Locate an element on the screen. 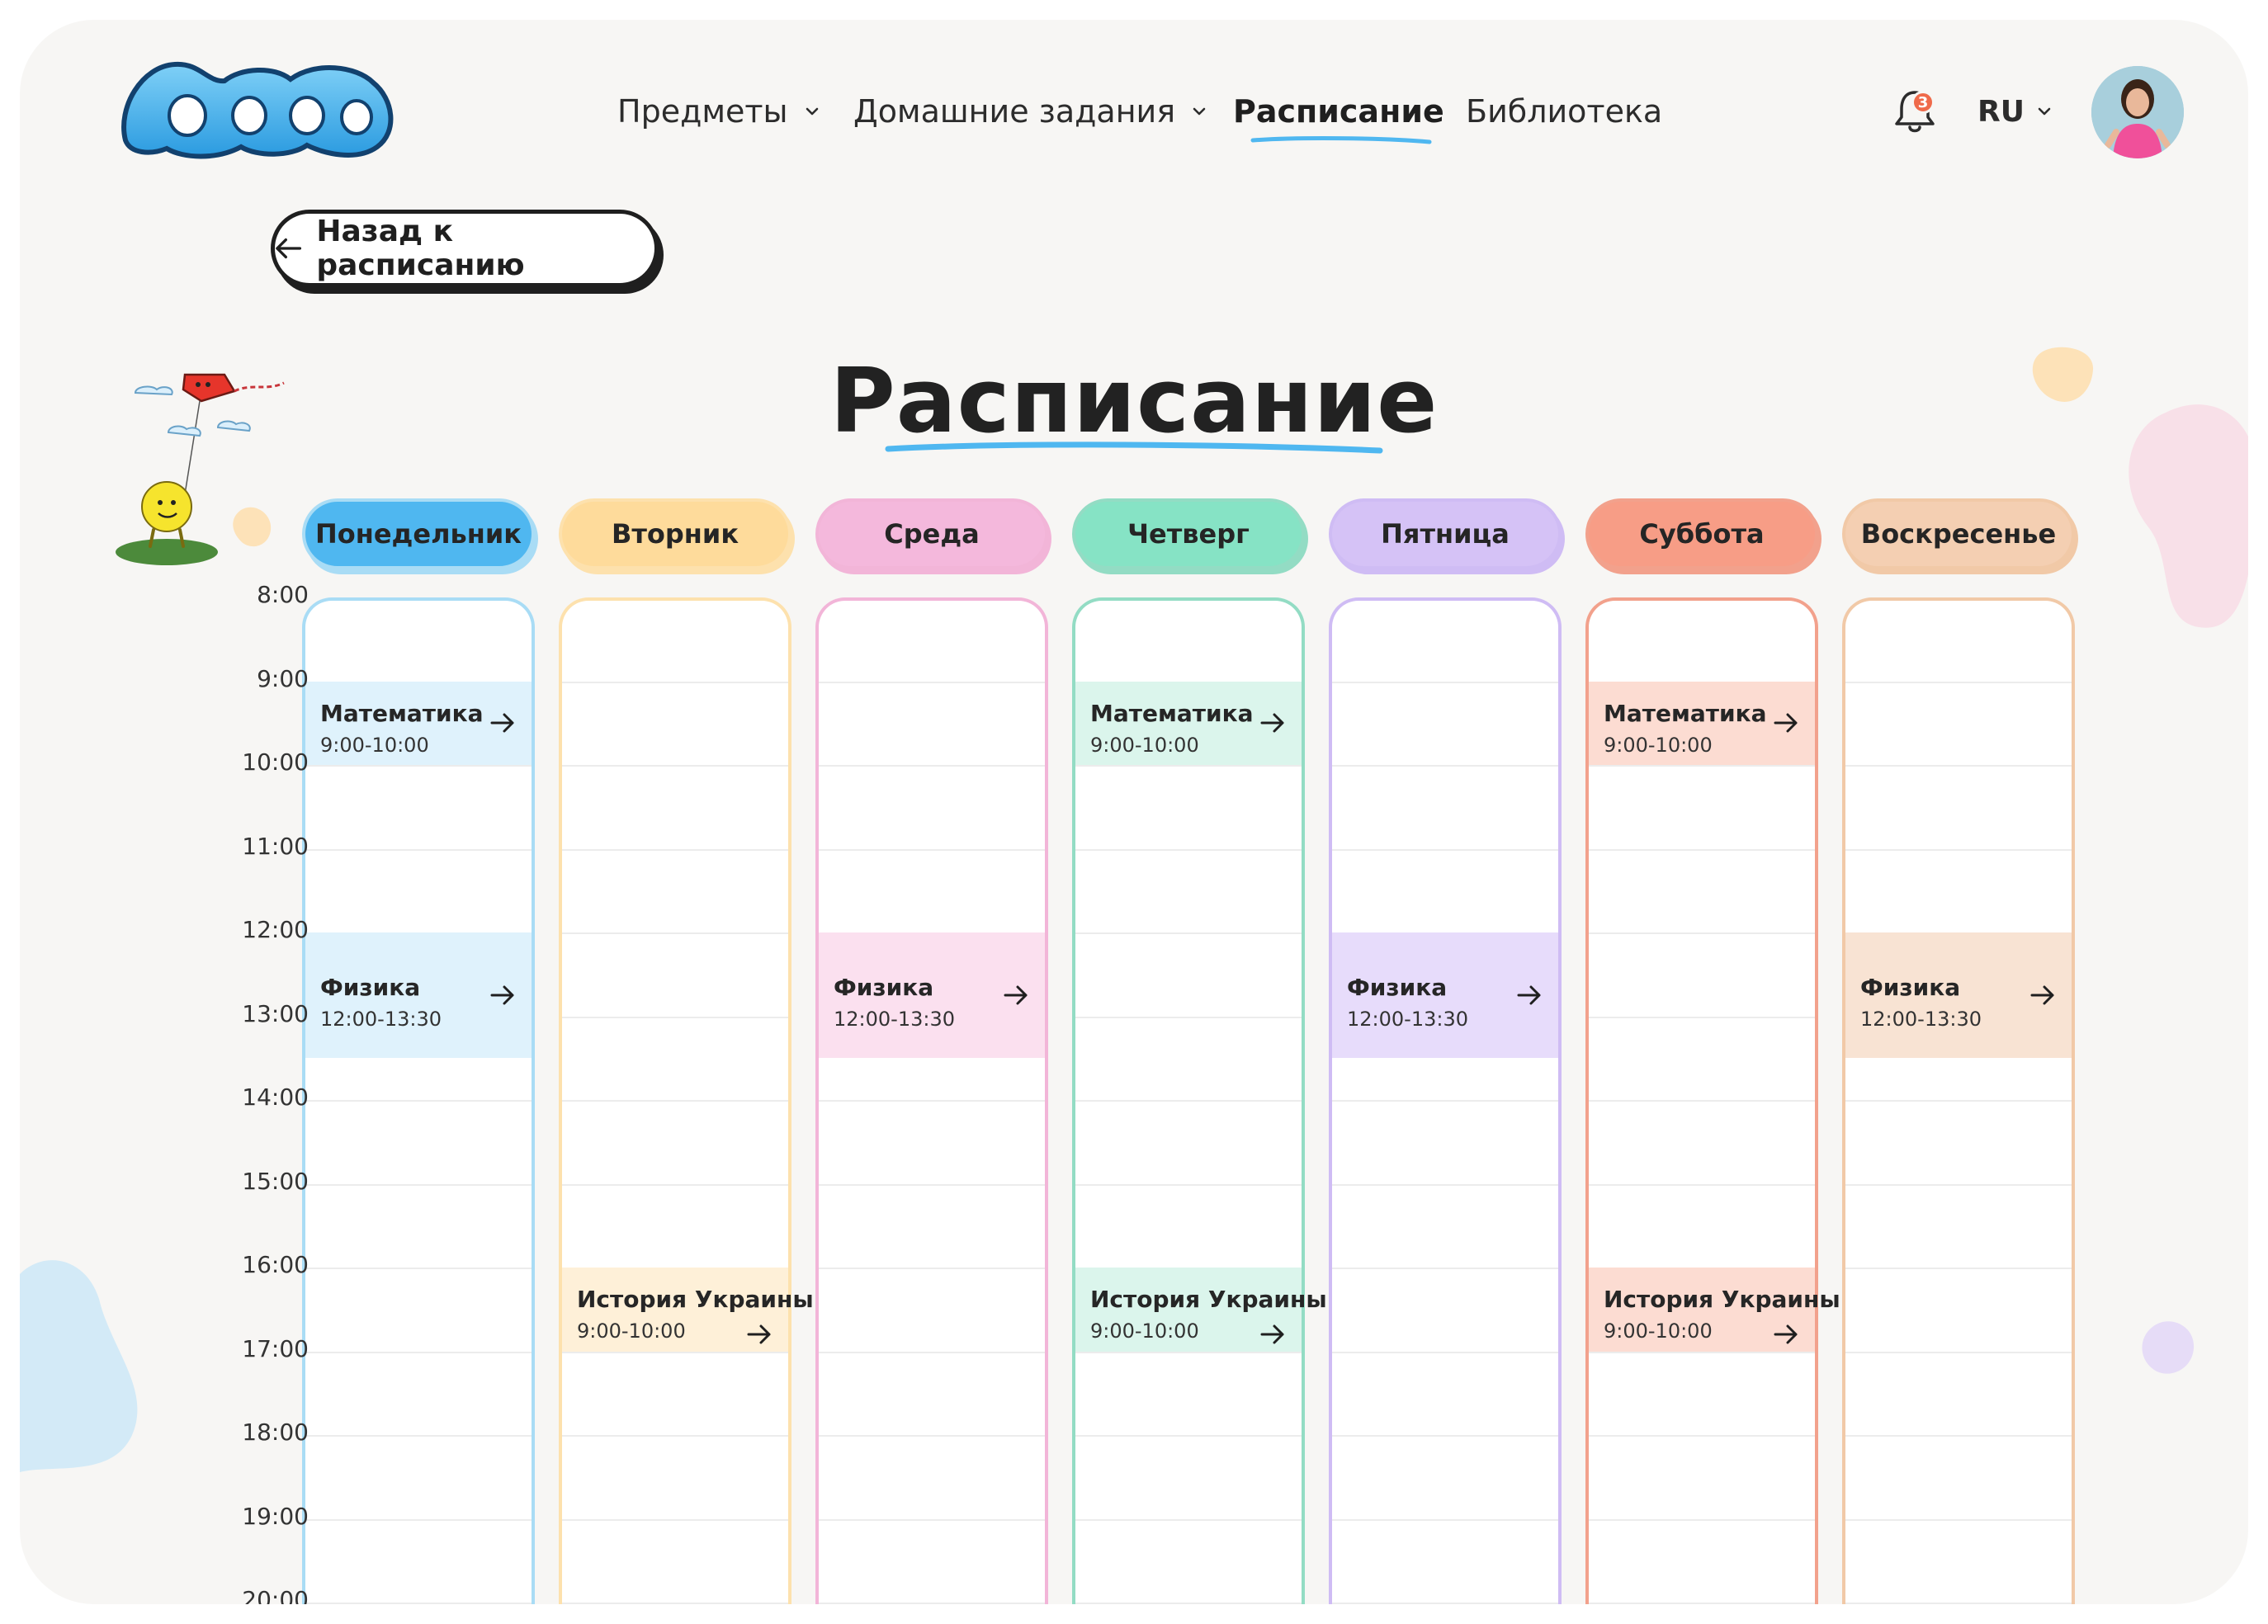 This screenshot has width=2268, height=1624. day-header-label: Пятница is located at coordinates (1445, 534).